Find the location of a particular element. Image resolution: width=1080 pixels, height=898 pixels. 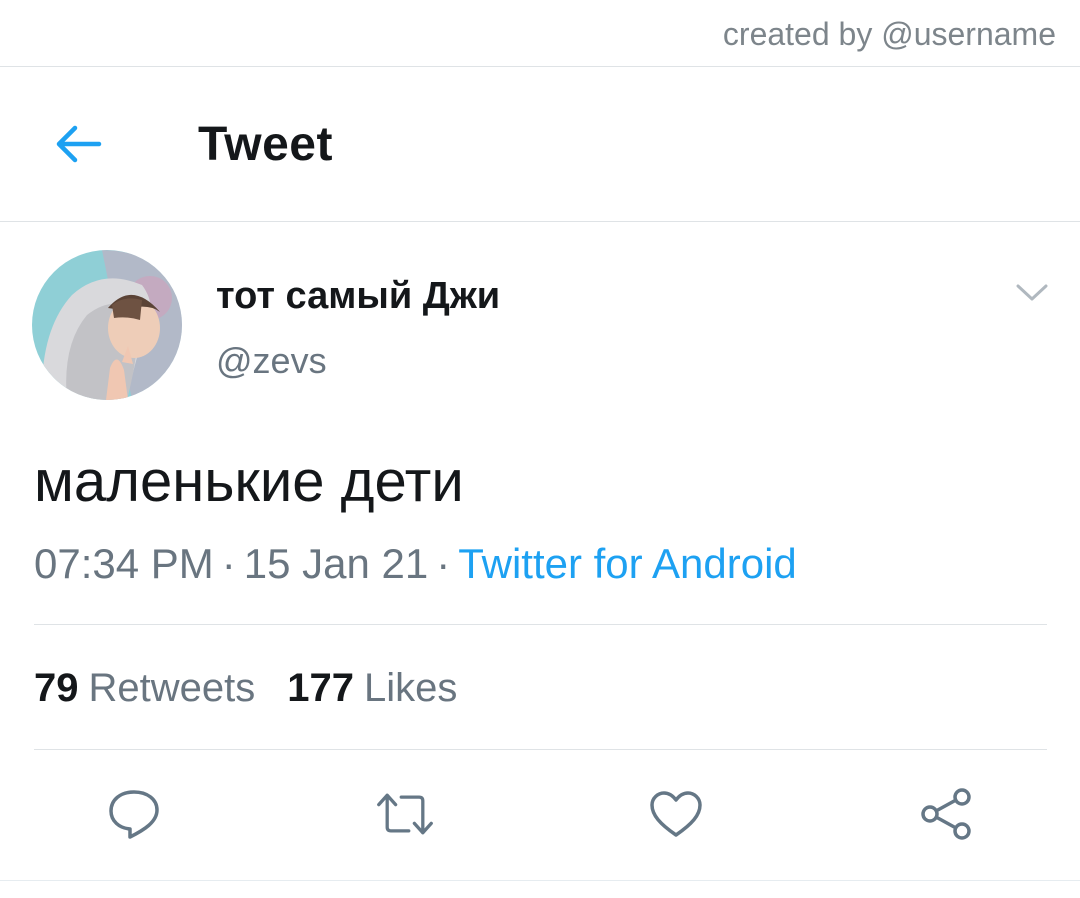

reply-button is located at coordinates (134, 814).